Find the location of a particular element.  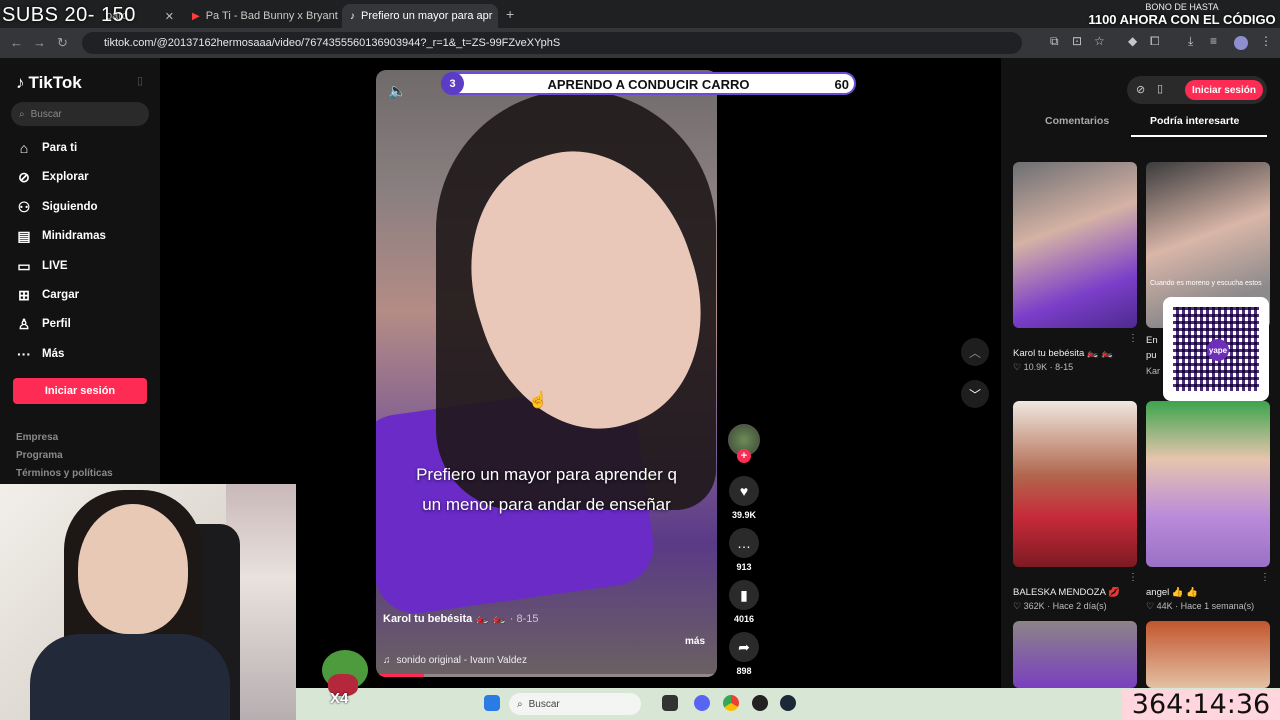

share-action: ➦ 898 is located at coordinates (744, 654).